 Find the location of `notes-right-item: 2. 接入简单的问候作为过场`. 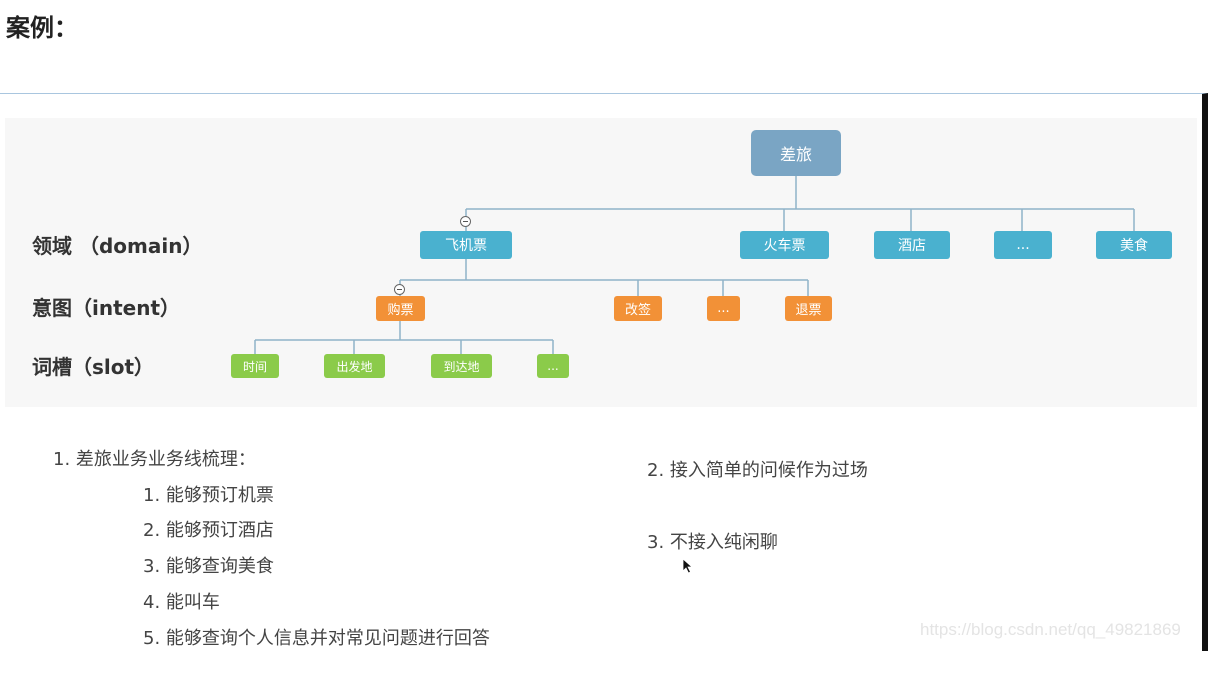

notes-right-item: 2. 接入简单的问候作为过场 is located at coordinates (757, 470).